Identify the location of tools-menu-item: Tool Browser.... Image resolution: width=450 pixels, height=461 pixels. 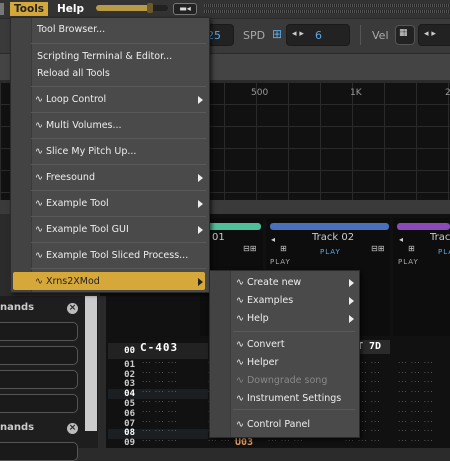
(71, 29).